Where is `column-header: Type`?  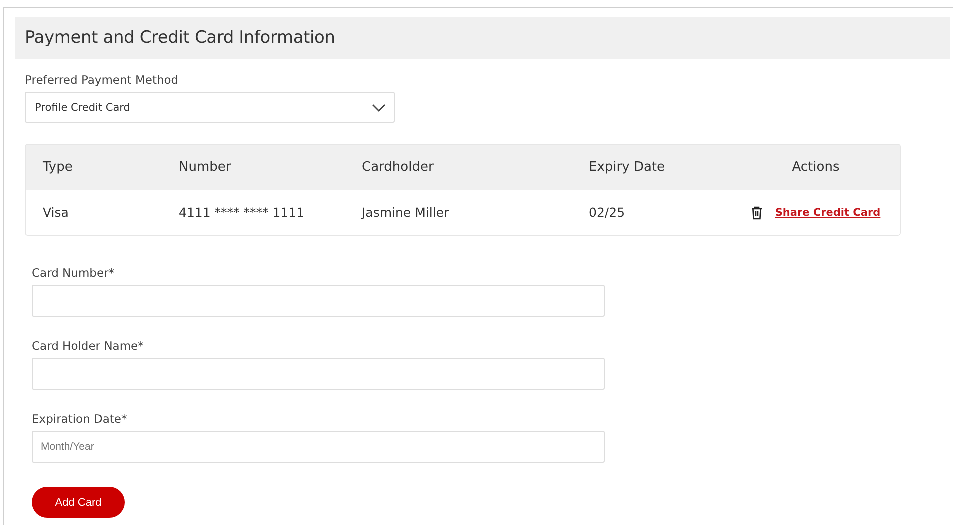
column-header: Type is located at coordinates (58, 167).